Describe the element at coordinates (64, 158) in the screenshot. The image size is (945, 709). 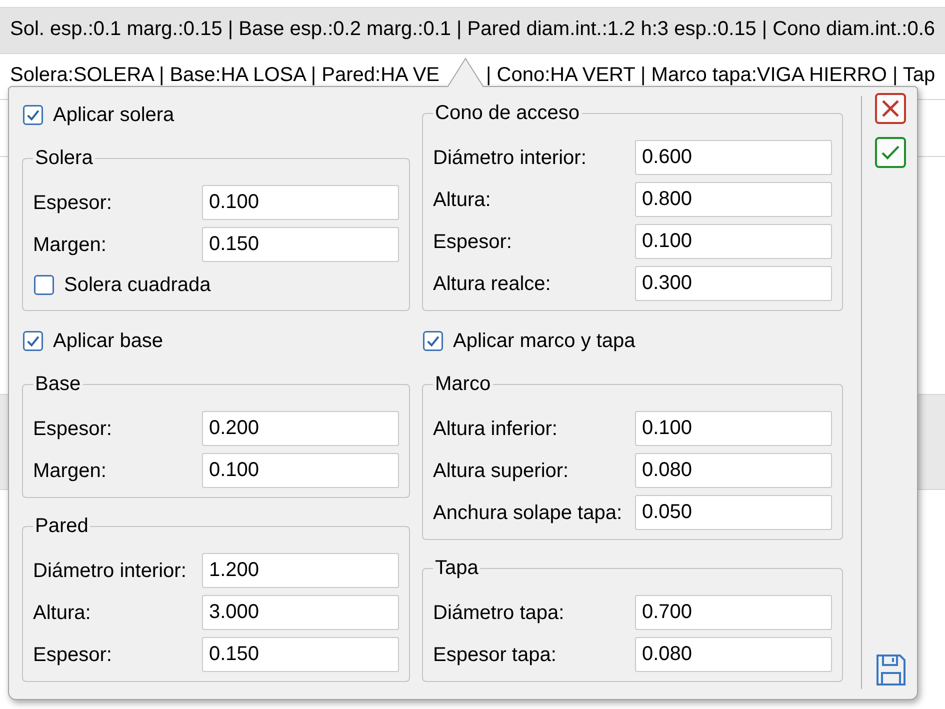
I see `group-title: Solera` at that location.